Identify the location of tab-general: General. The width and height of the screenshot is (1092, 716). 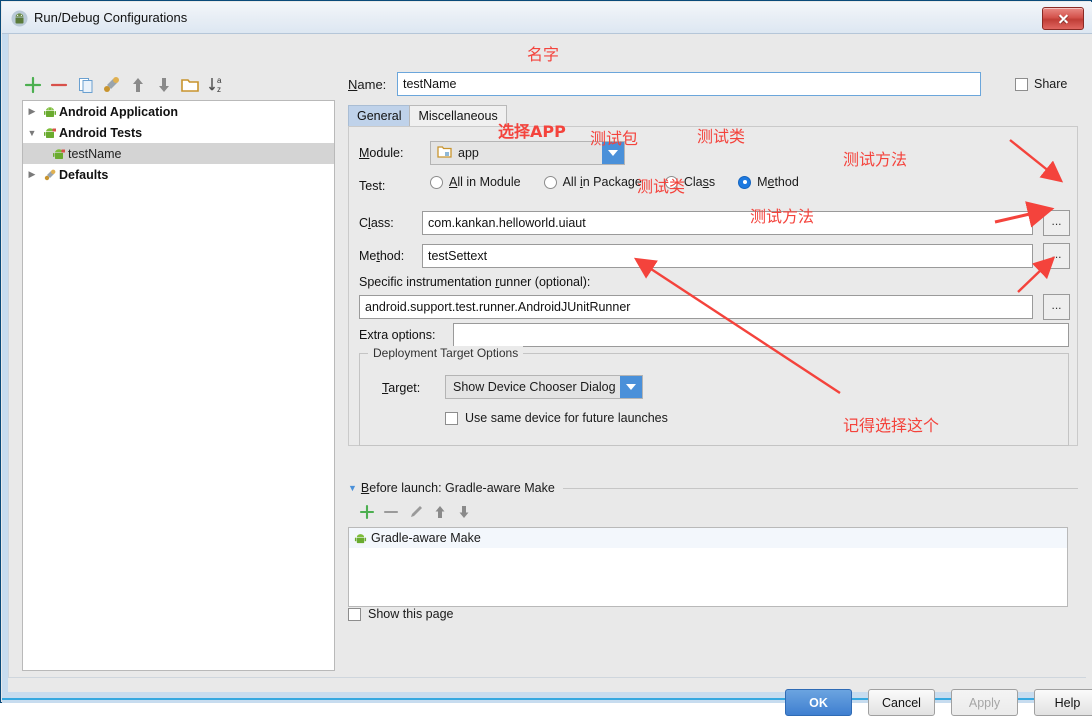
(379, 116).